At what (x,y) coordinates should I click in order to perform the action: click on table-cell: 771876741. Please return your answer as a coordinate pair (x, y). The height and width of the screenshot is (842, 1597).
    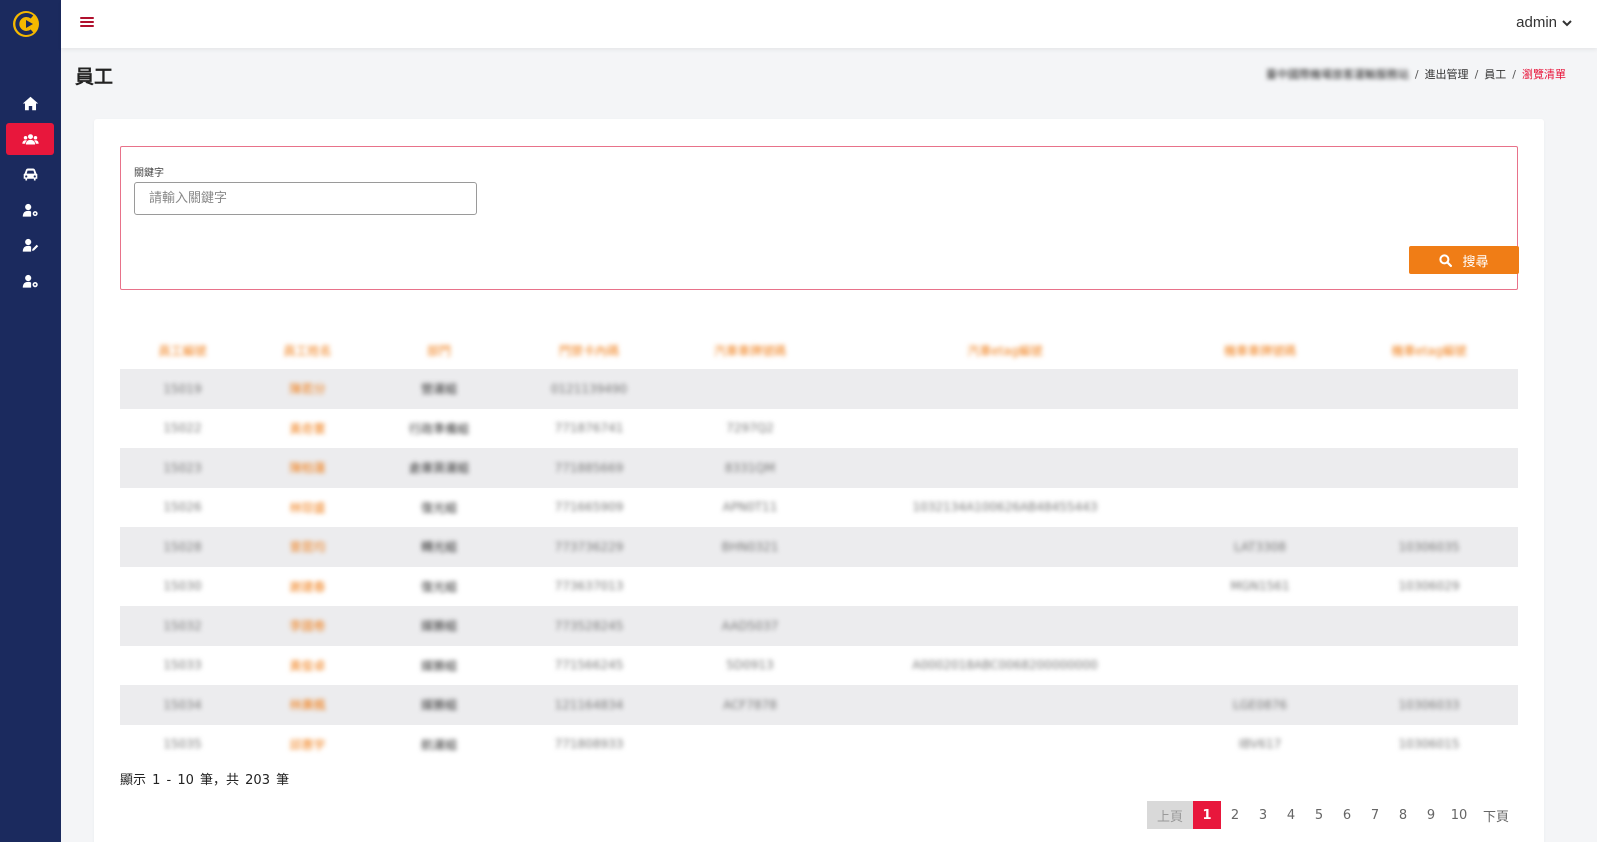
    Looking at the image, I should click on (589, 428).